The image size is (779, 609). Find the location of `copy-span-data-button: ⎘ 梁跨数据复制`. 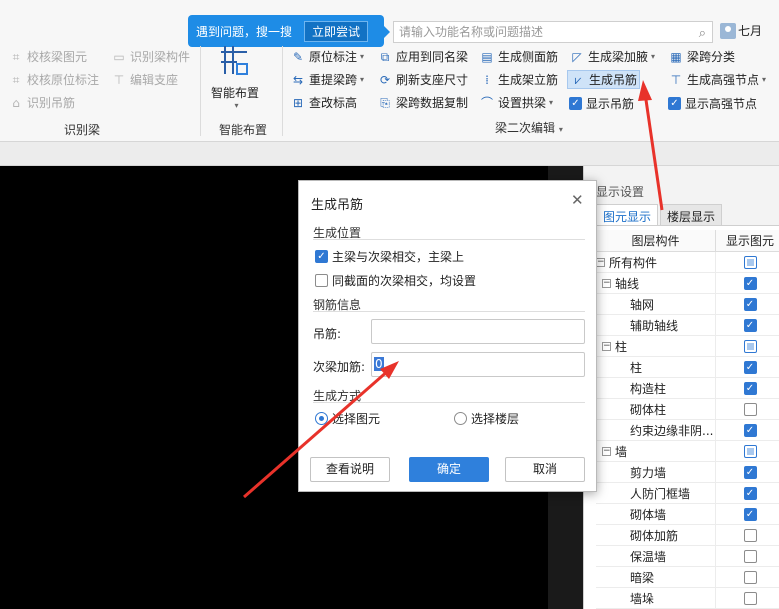

copy-span-data-button: ⎘ 梁跨数据复制 is located at coordinates (422, 102).